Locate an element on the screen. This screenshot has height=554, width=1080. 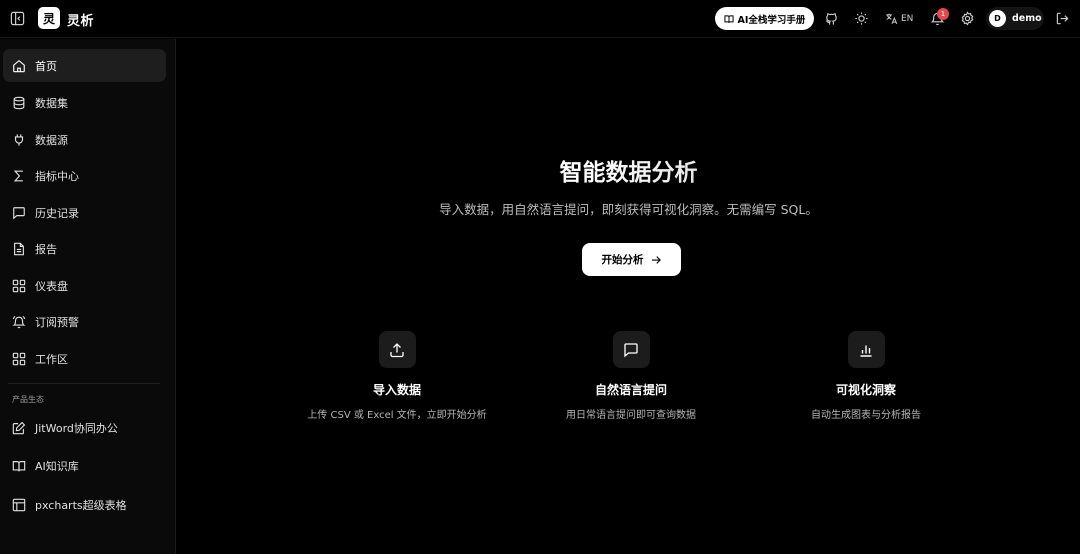
hero-subtitle: 导入数据，用自然语言提问，即刻获得可视化洞察。无需编写 SQL。 is located at coordinates (628, 209).